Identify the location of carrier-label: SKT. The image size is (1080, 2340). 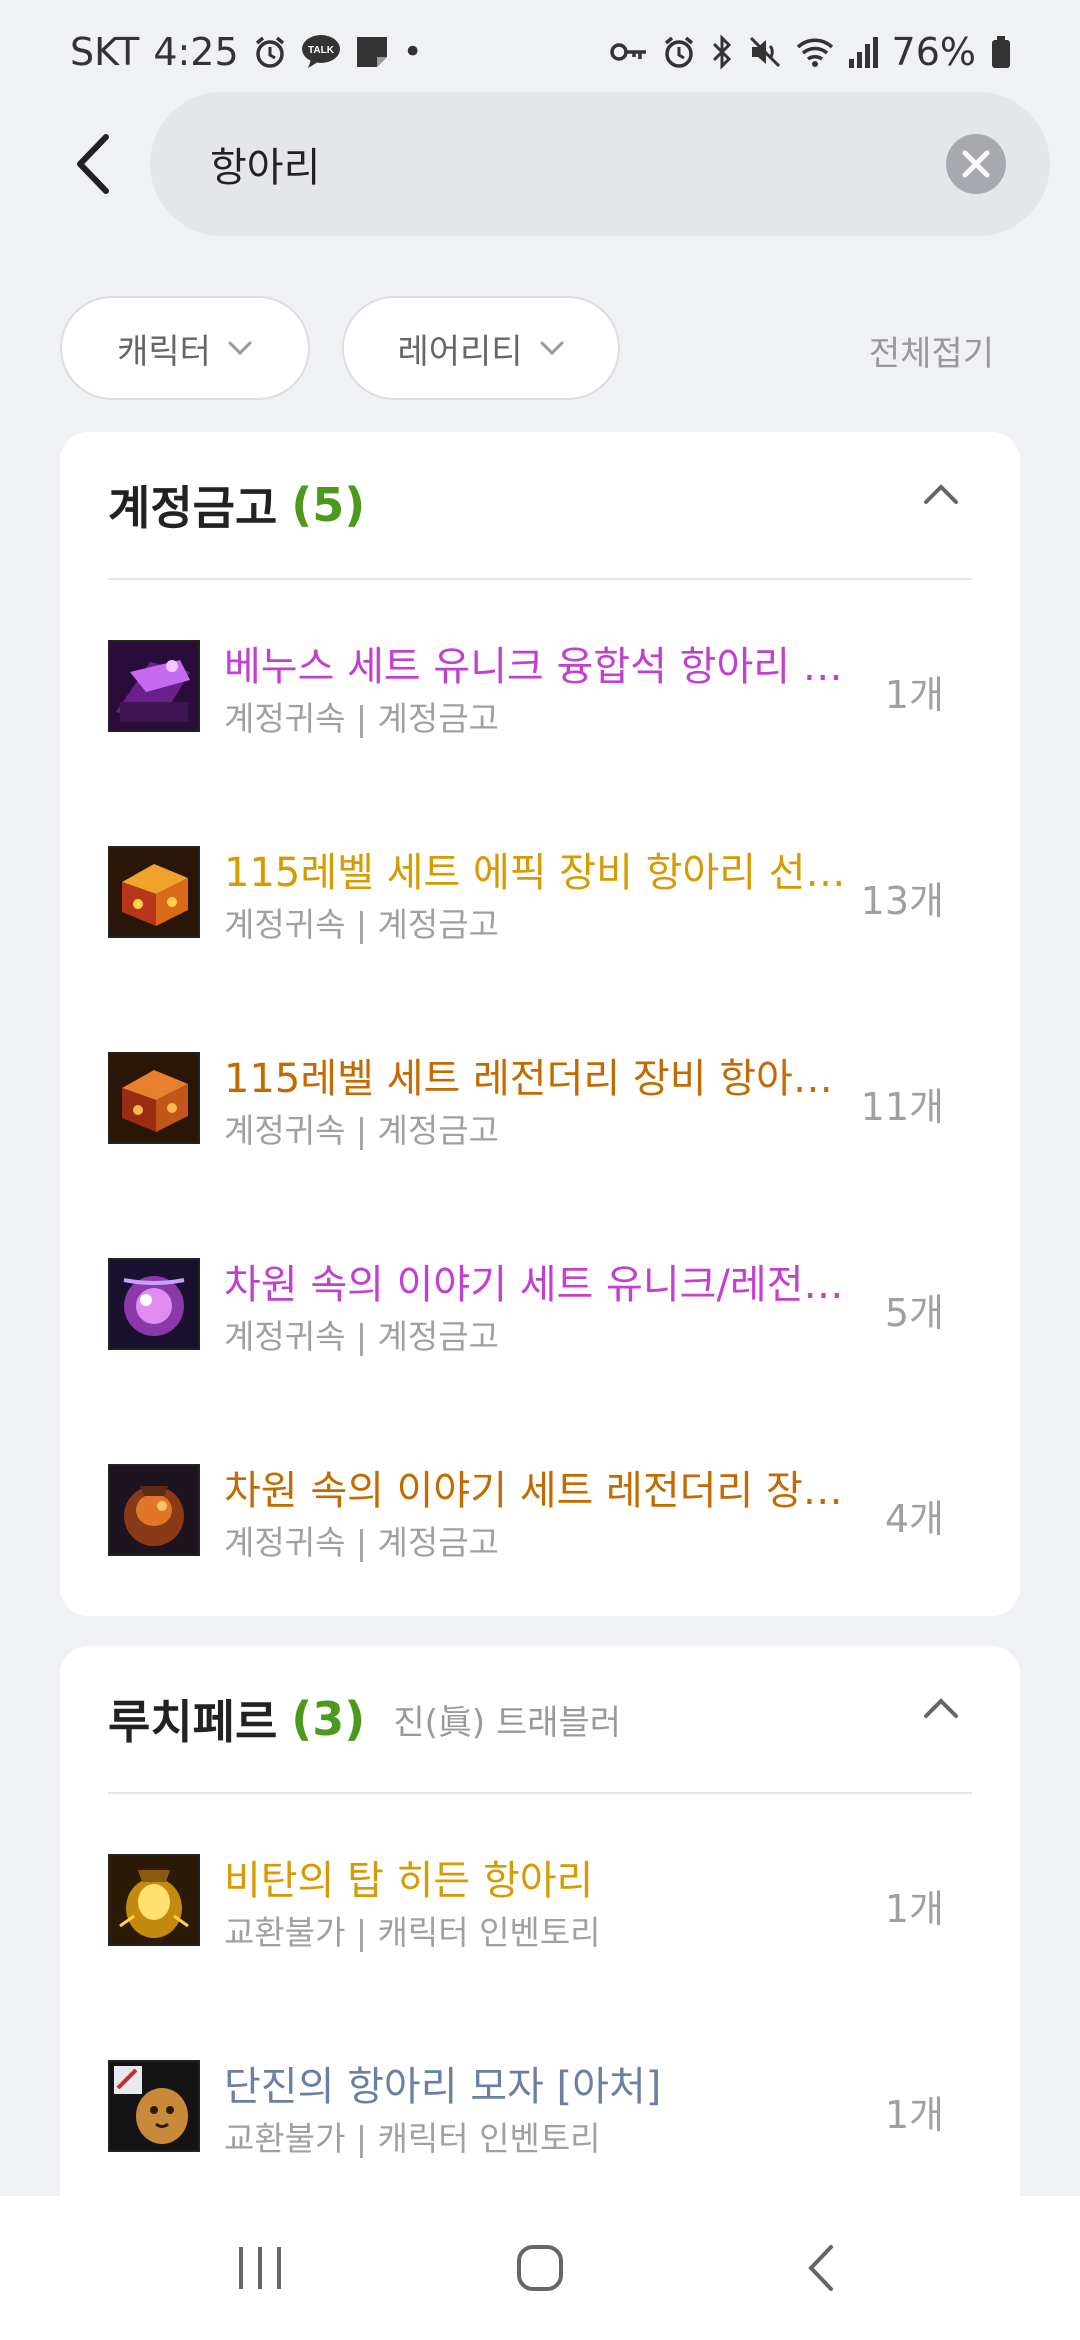
(105, 52).